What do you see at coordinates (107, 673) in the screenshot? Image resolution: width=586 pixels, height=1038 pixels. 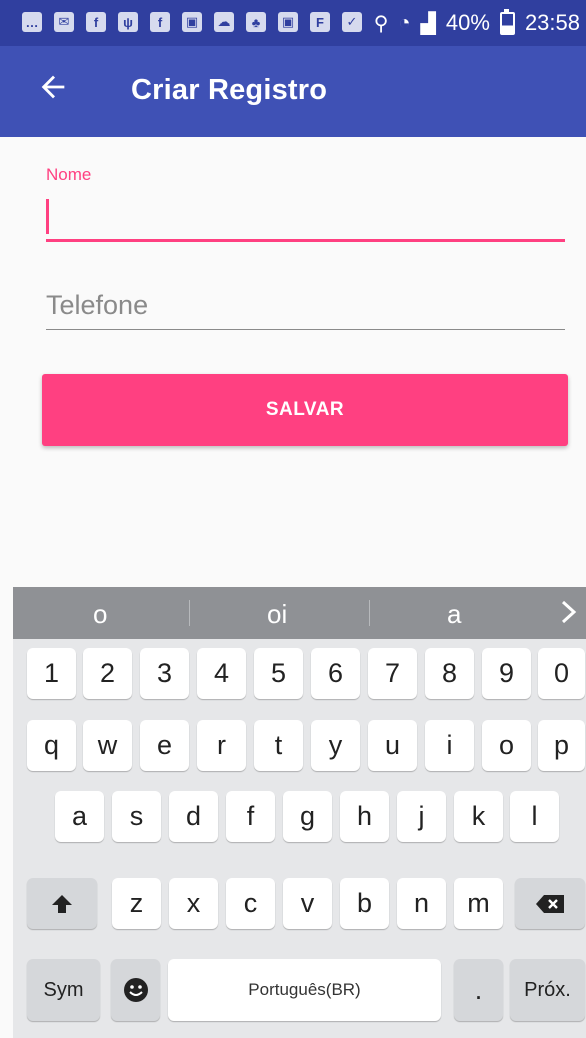 I see `key-2: 2` at bounding box center [107, 673].